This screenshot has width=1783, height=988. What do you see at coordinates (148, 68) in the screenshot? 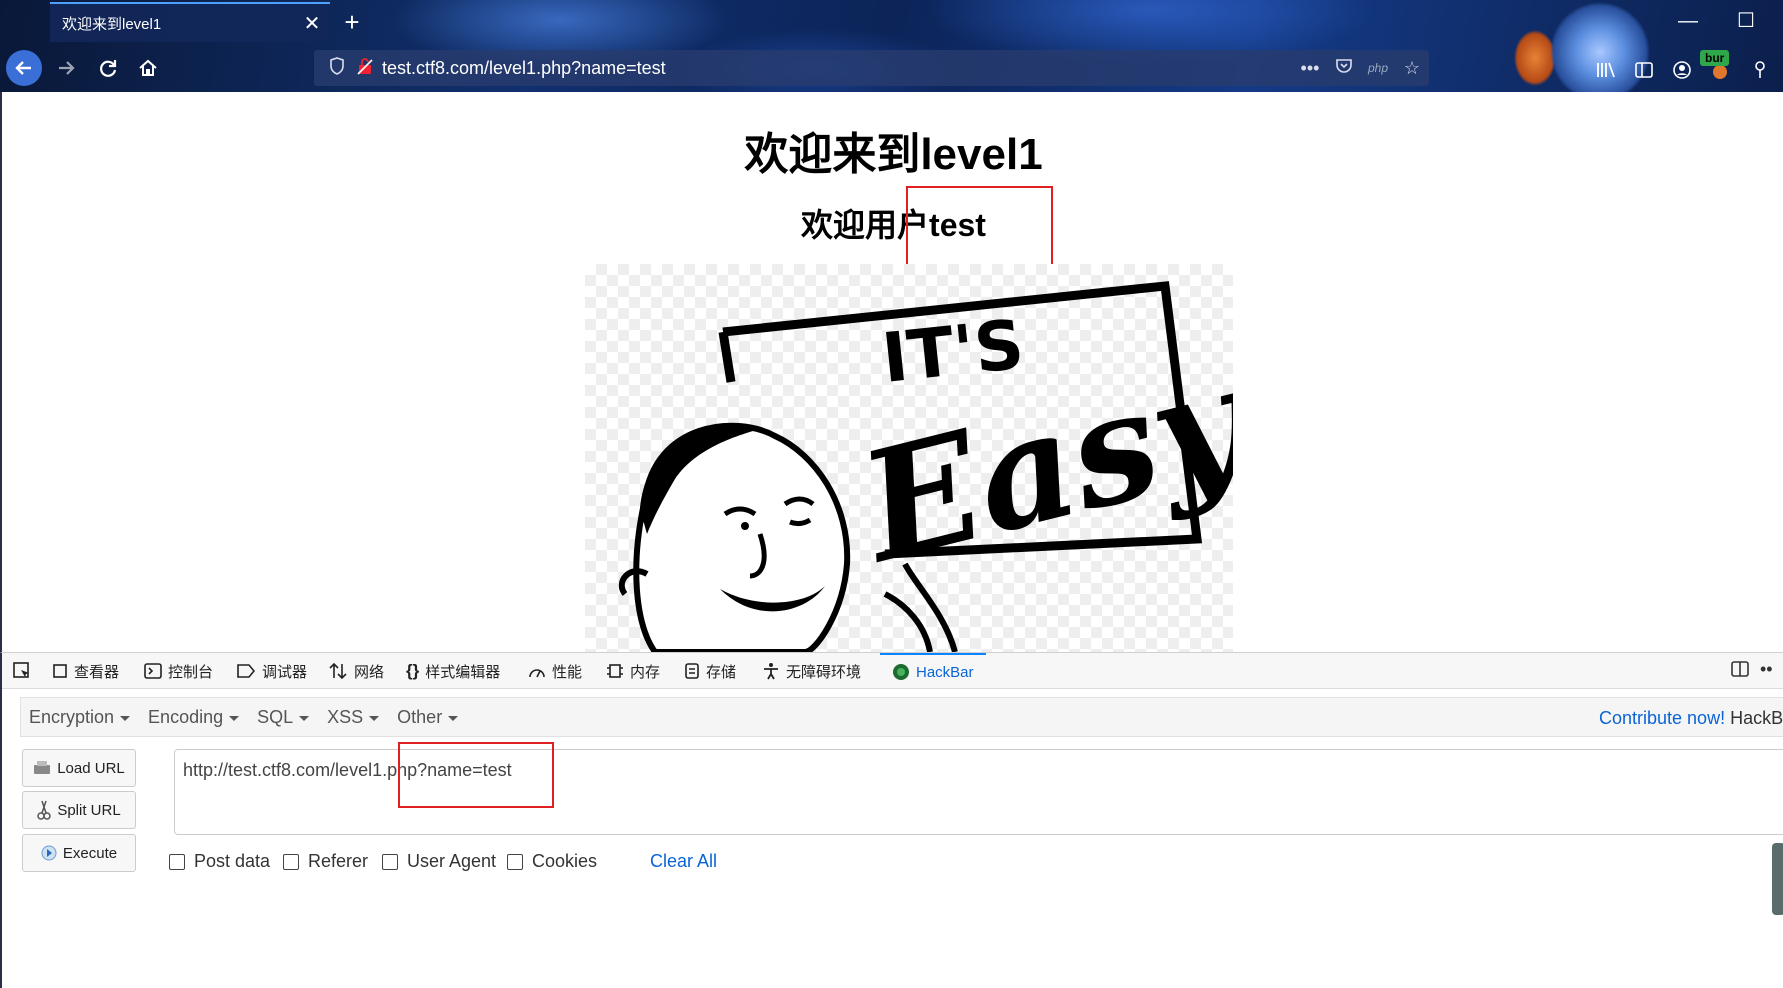
I see `home-icon` at bounding box center [148, 68].